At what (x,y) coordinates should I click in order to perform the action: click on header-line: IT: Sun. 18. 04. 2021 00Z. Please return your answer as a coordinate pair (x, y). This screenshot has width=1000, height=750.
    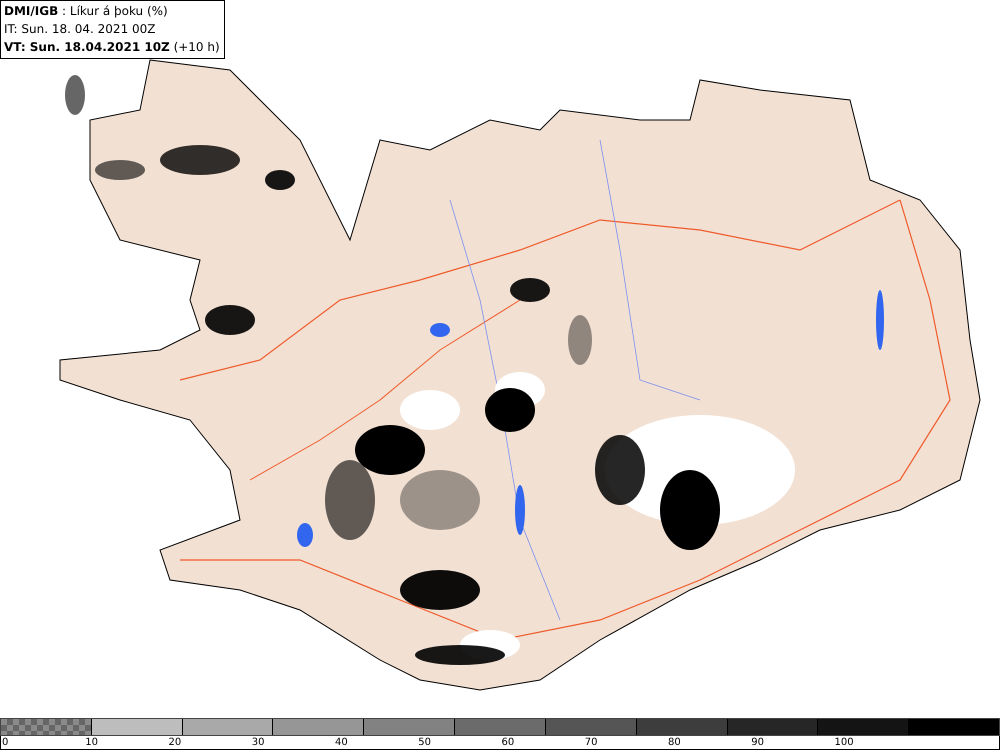
    Looking at the image, I should click on (80, 29).